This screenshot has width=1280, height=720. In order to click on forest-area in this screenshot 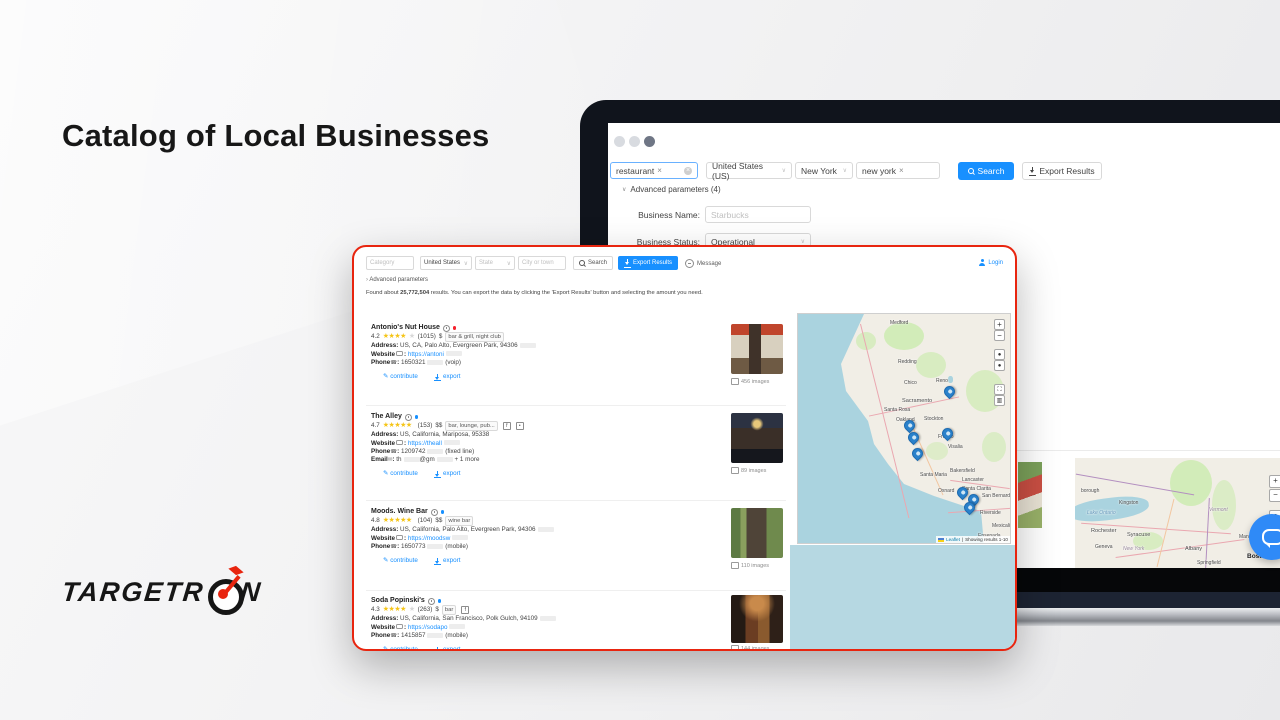, I will do `click(937, 451)`.